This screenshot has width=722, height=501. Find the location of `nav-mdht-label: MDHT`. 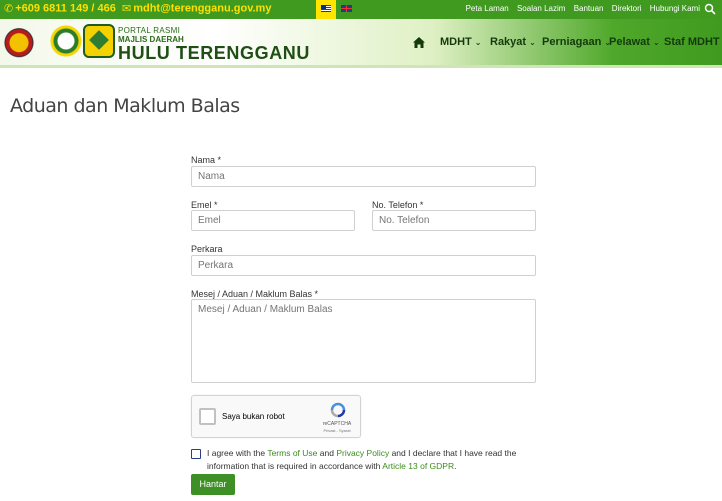

nav-mdht-label: MDHT is located at coordinates (456, 42).